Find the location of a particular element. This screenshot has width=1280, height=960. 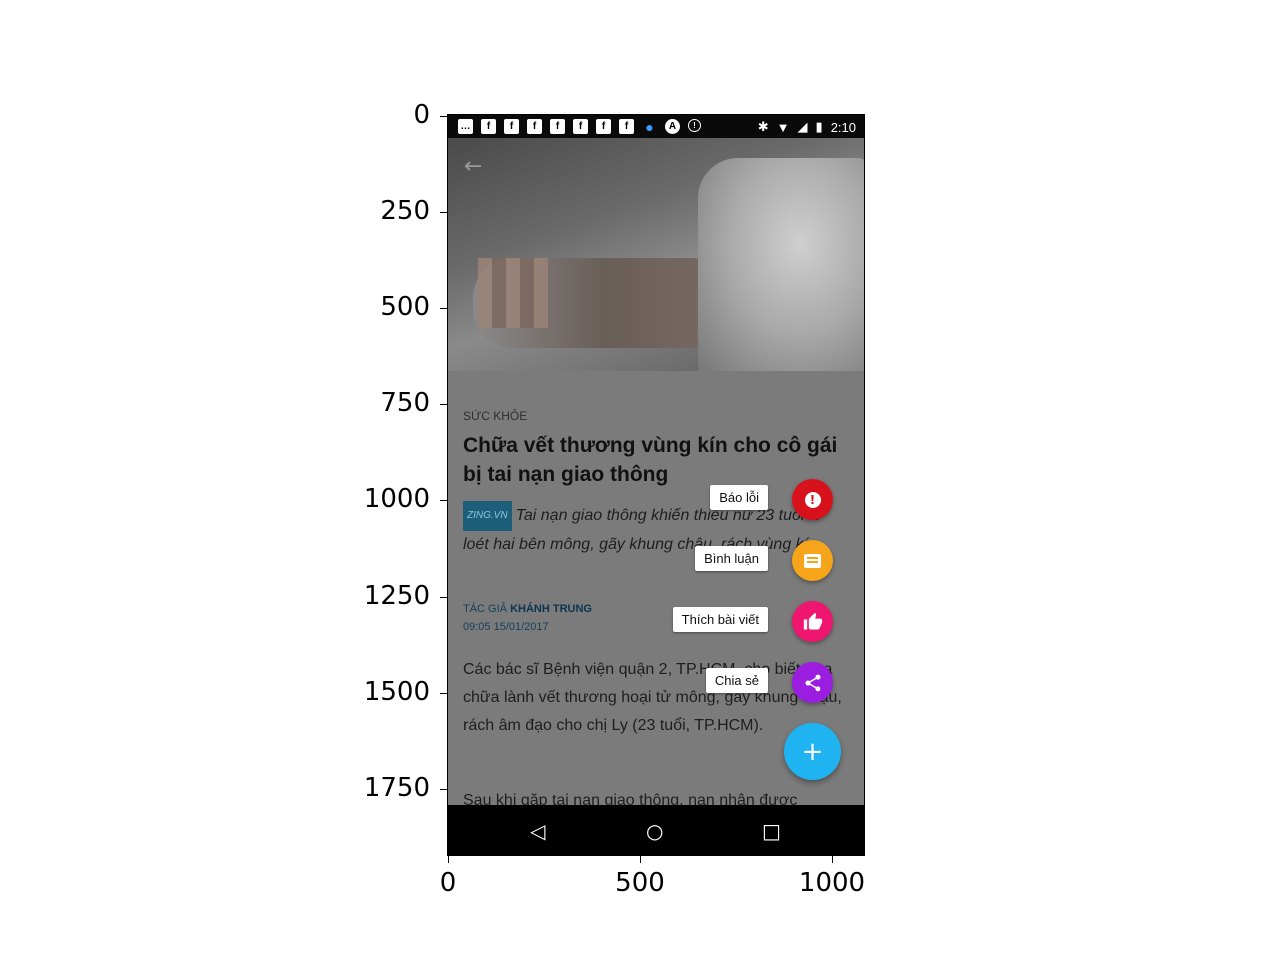

info-icon: ! is located at coordinates (694, 125).